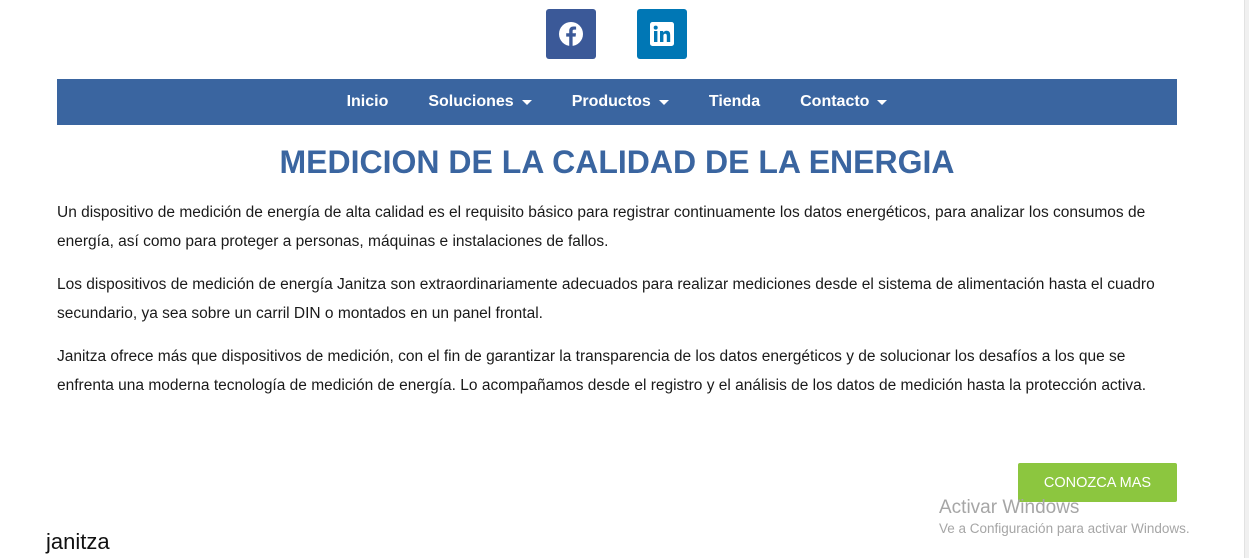 The height and width of the screenshot is (558, 1249). I want to click on nav-item-productos: Productos, so click(620, 102).